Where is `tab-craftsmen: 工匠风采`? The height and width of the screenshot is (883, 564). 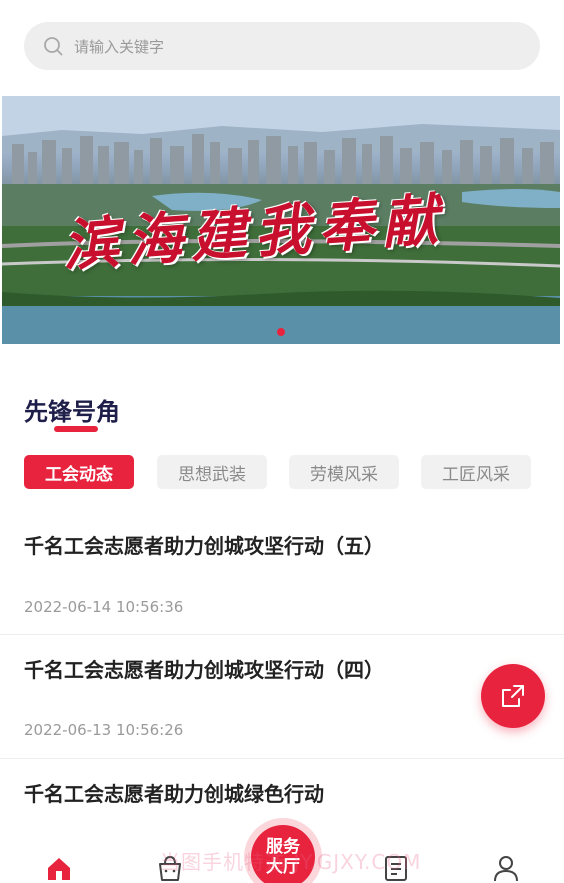
tab-craftsmen: 工匠风采 is located at coordinates (476, 472).